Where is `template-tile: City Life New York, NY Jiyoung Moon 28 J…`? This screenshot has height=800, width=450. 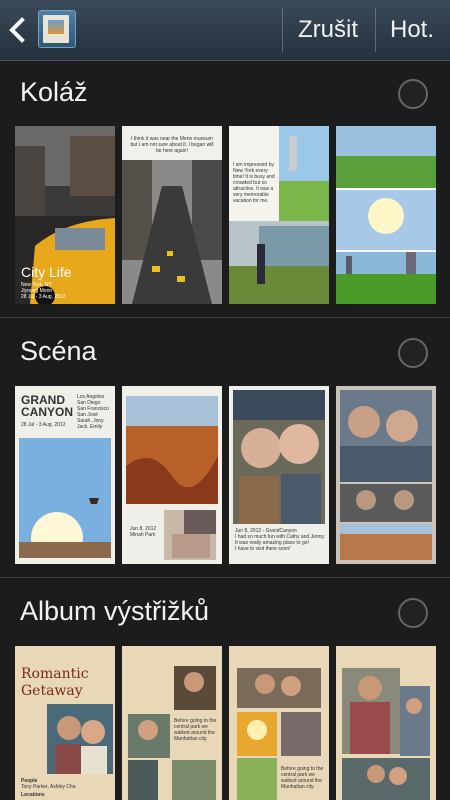
template-tile: City Life New York, NY Jiyoung Moon 28 J… is located at coordinates (65, 215).